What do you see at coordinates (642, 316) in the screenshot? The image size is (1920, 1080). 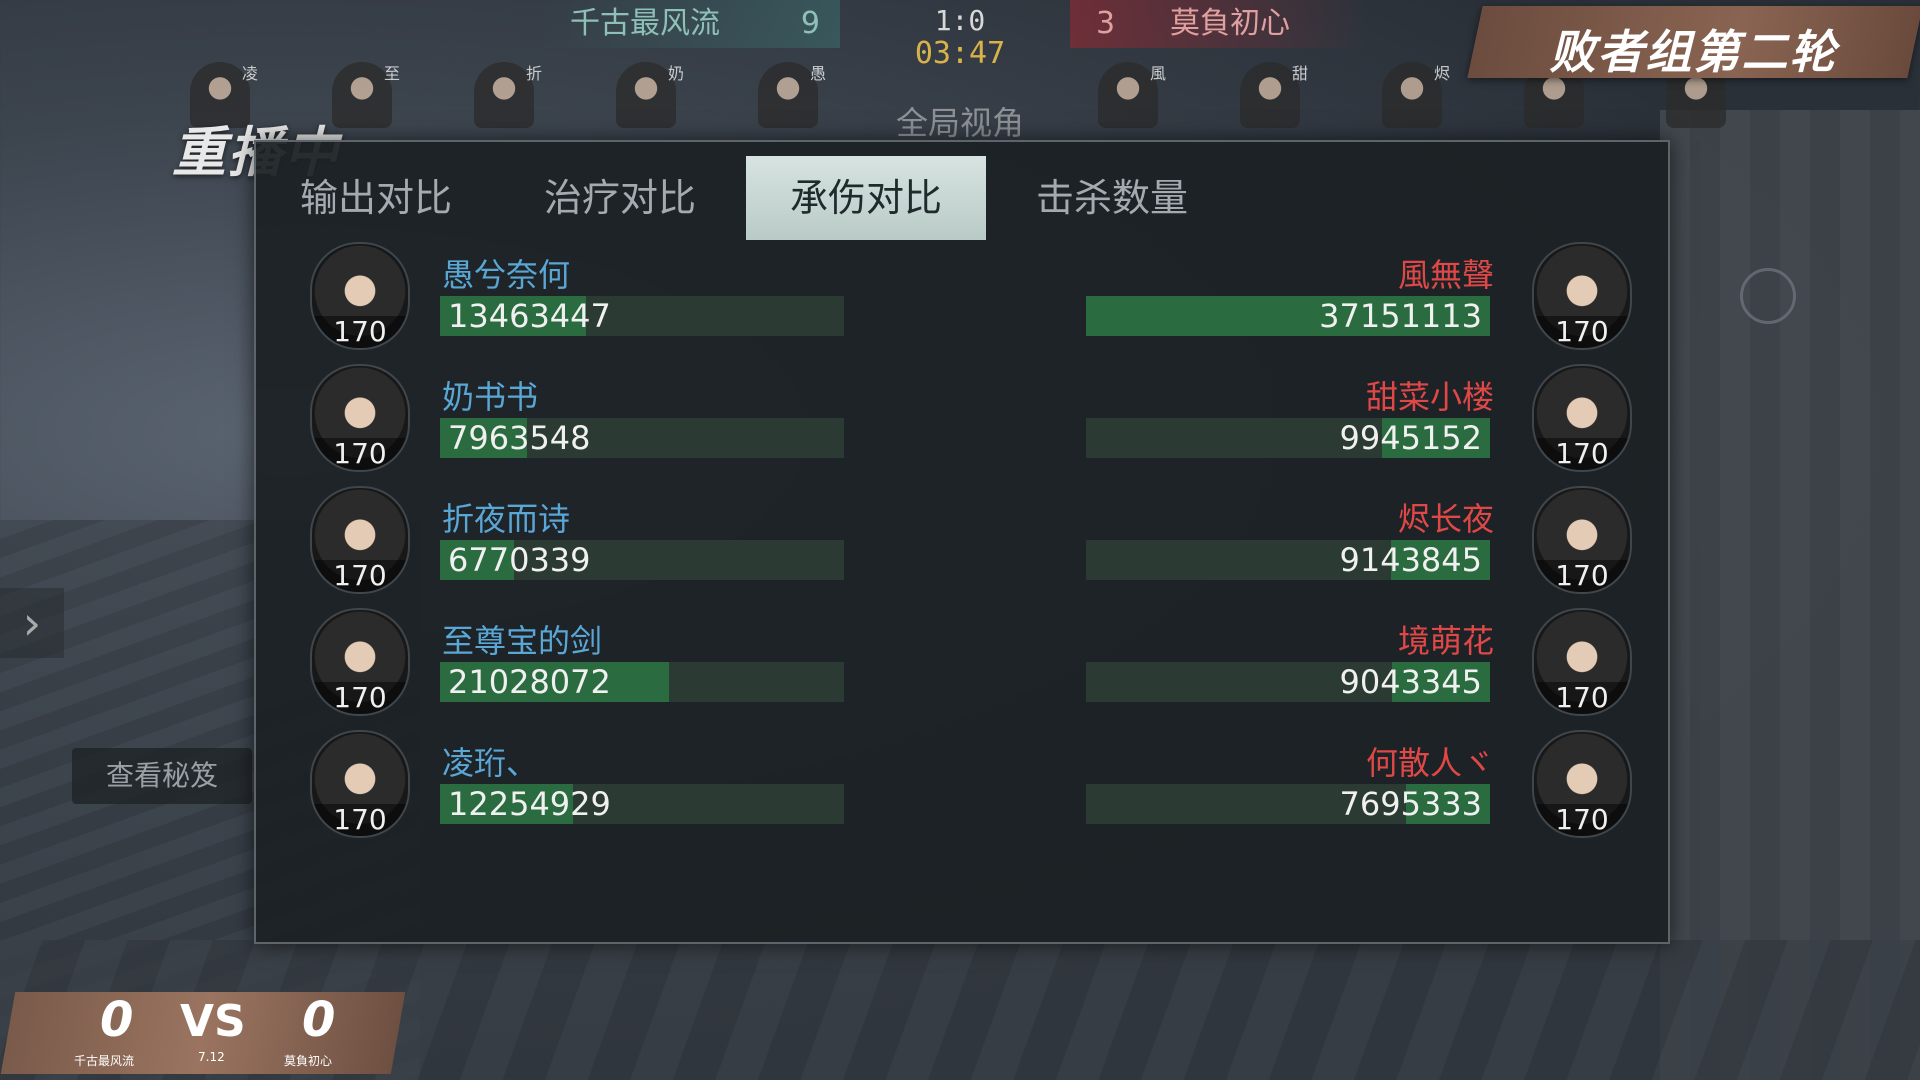 I see `damage-taken-bar: 13463447` at bounding box center [642, 316].